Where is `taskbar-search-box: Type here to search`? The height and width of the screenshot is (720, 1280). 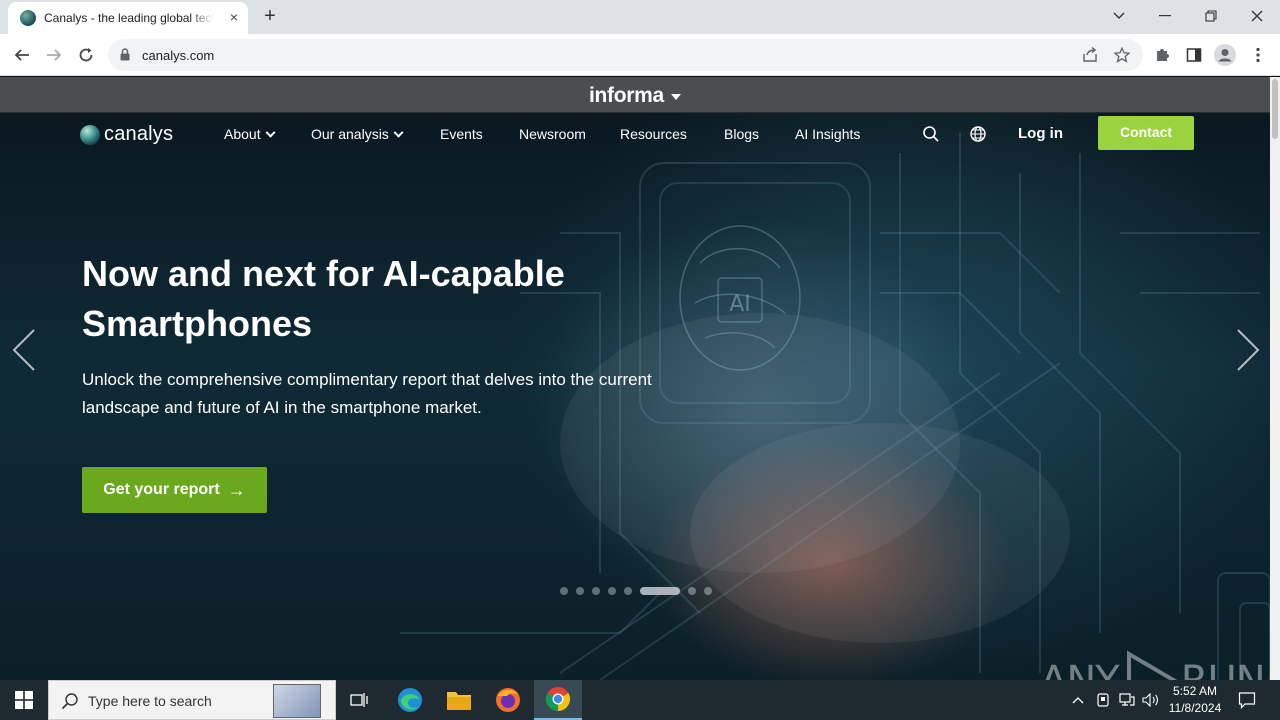
taskbar-search-box: Type here to search is located at coordinates (192, 700).